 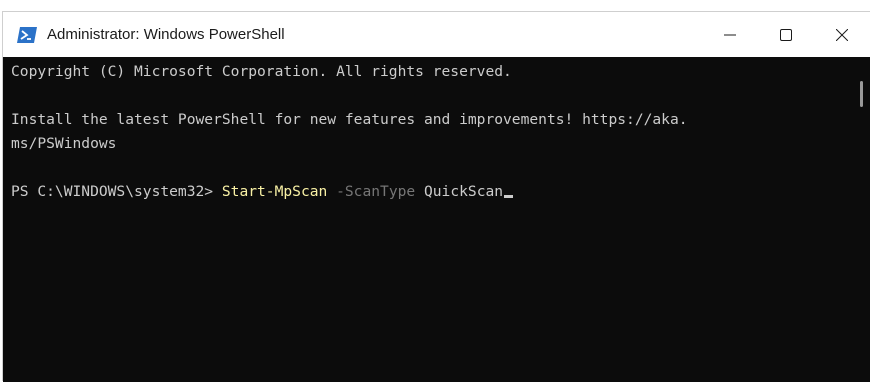 What do you see at coordinates (116, 191) in the screenshot?
I see `prompt: PS C:\WINDOWS\system32>` at bounding box center [116, 191].